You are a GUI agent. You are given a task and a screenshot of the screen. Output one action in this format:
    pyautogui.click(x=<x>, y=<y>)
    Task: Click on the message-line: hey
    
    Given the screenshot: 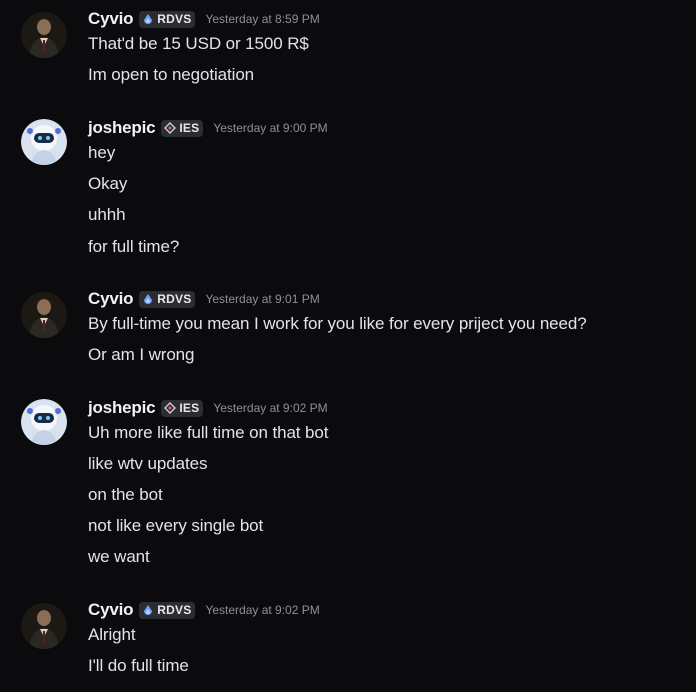 What is the action you would take?
    pyautogui.click(x=102, y=152)
    